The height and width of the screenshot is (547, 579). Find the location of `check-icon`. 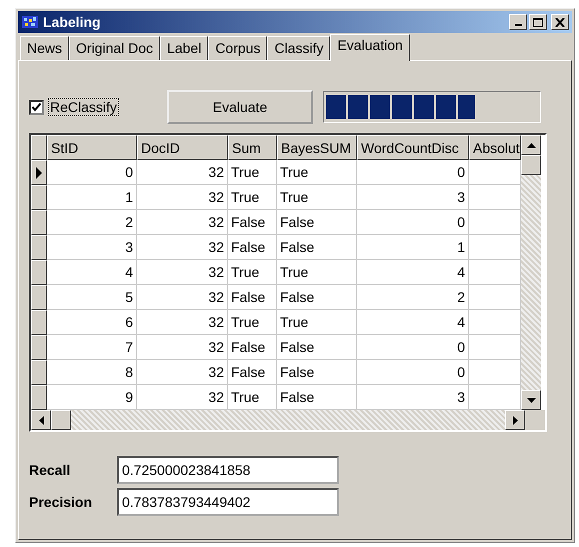

check-icon is located at coordinates (36, 107).